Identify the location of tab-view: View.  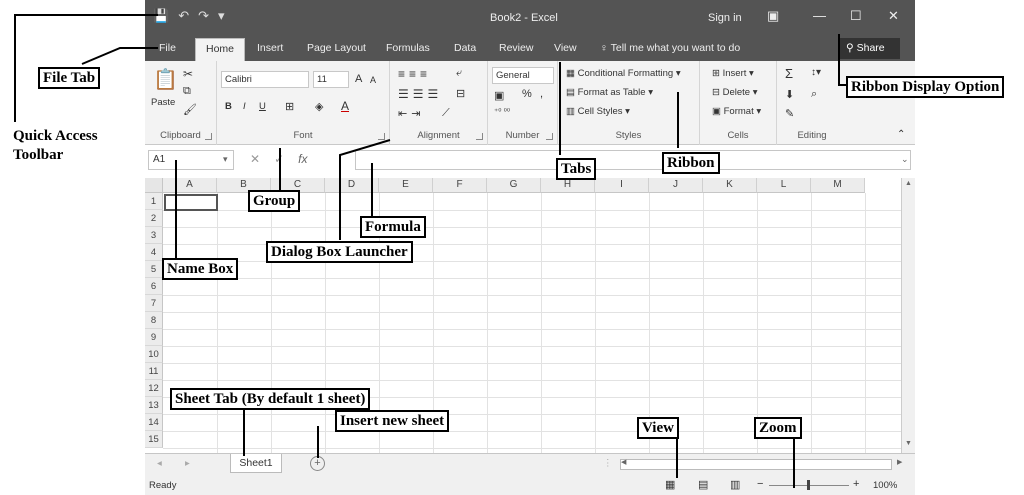
(565, 48).